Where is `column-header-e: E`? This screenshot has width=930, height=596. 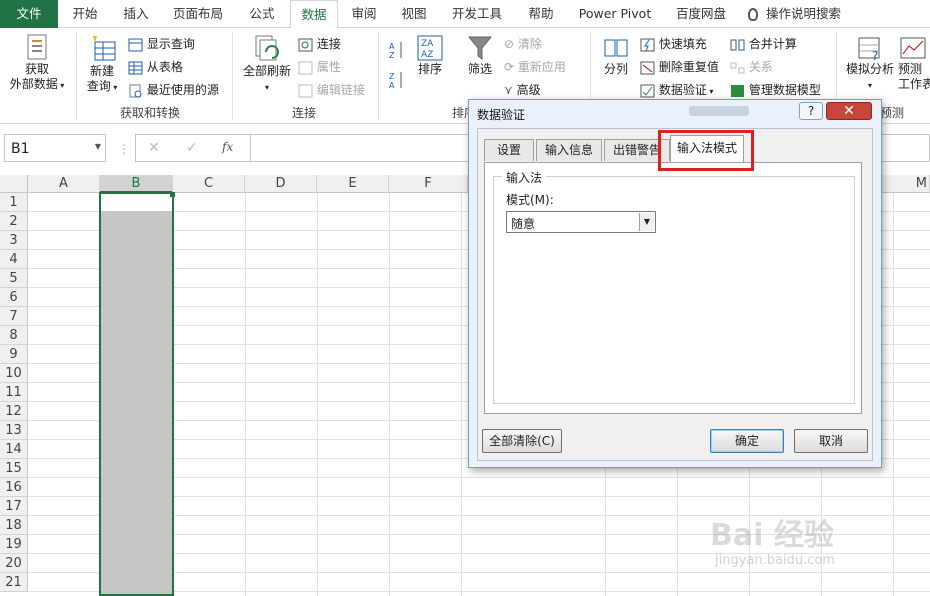
column-header-e: E is located at coordinates (353, 184).